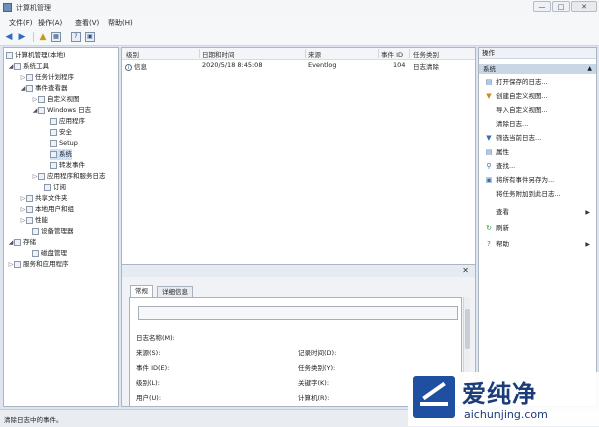  I want to click on back-arrow-icon: ◀, so click(9, 37).